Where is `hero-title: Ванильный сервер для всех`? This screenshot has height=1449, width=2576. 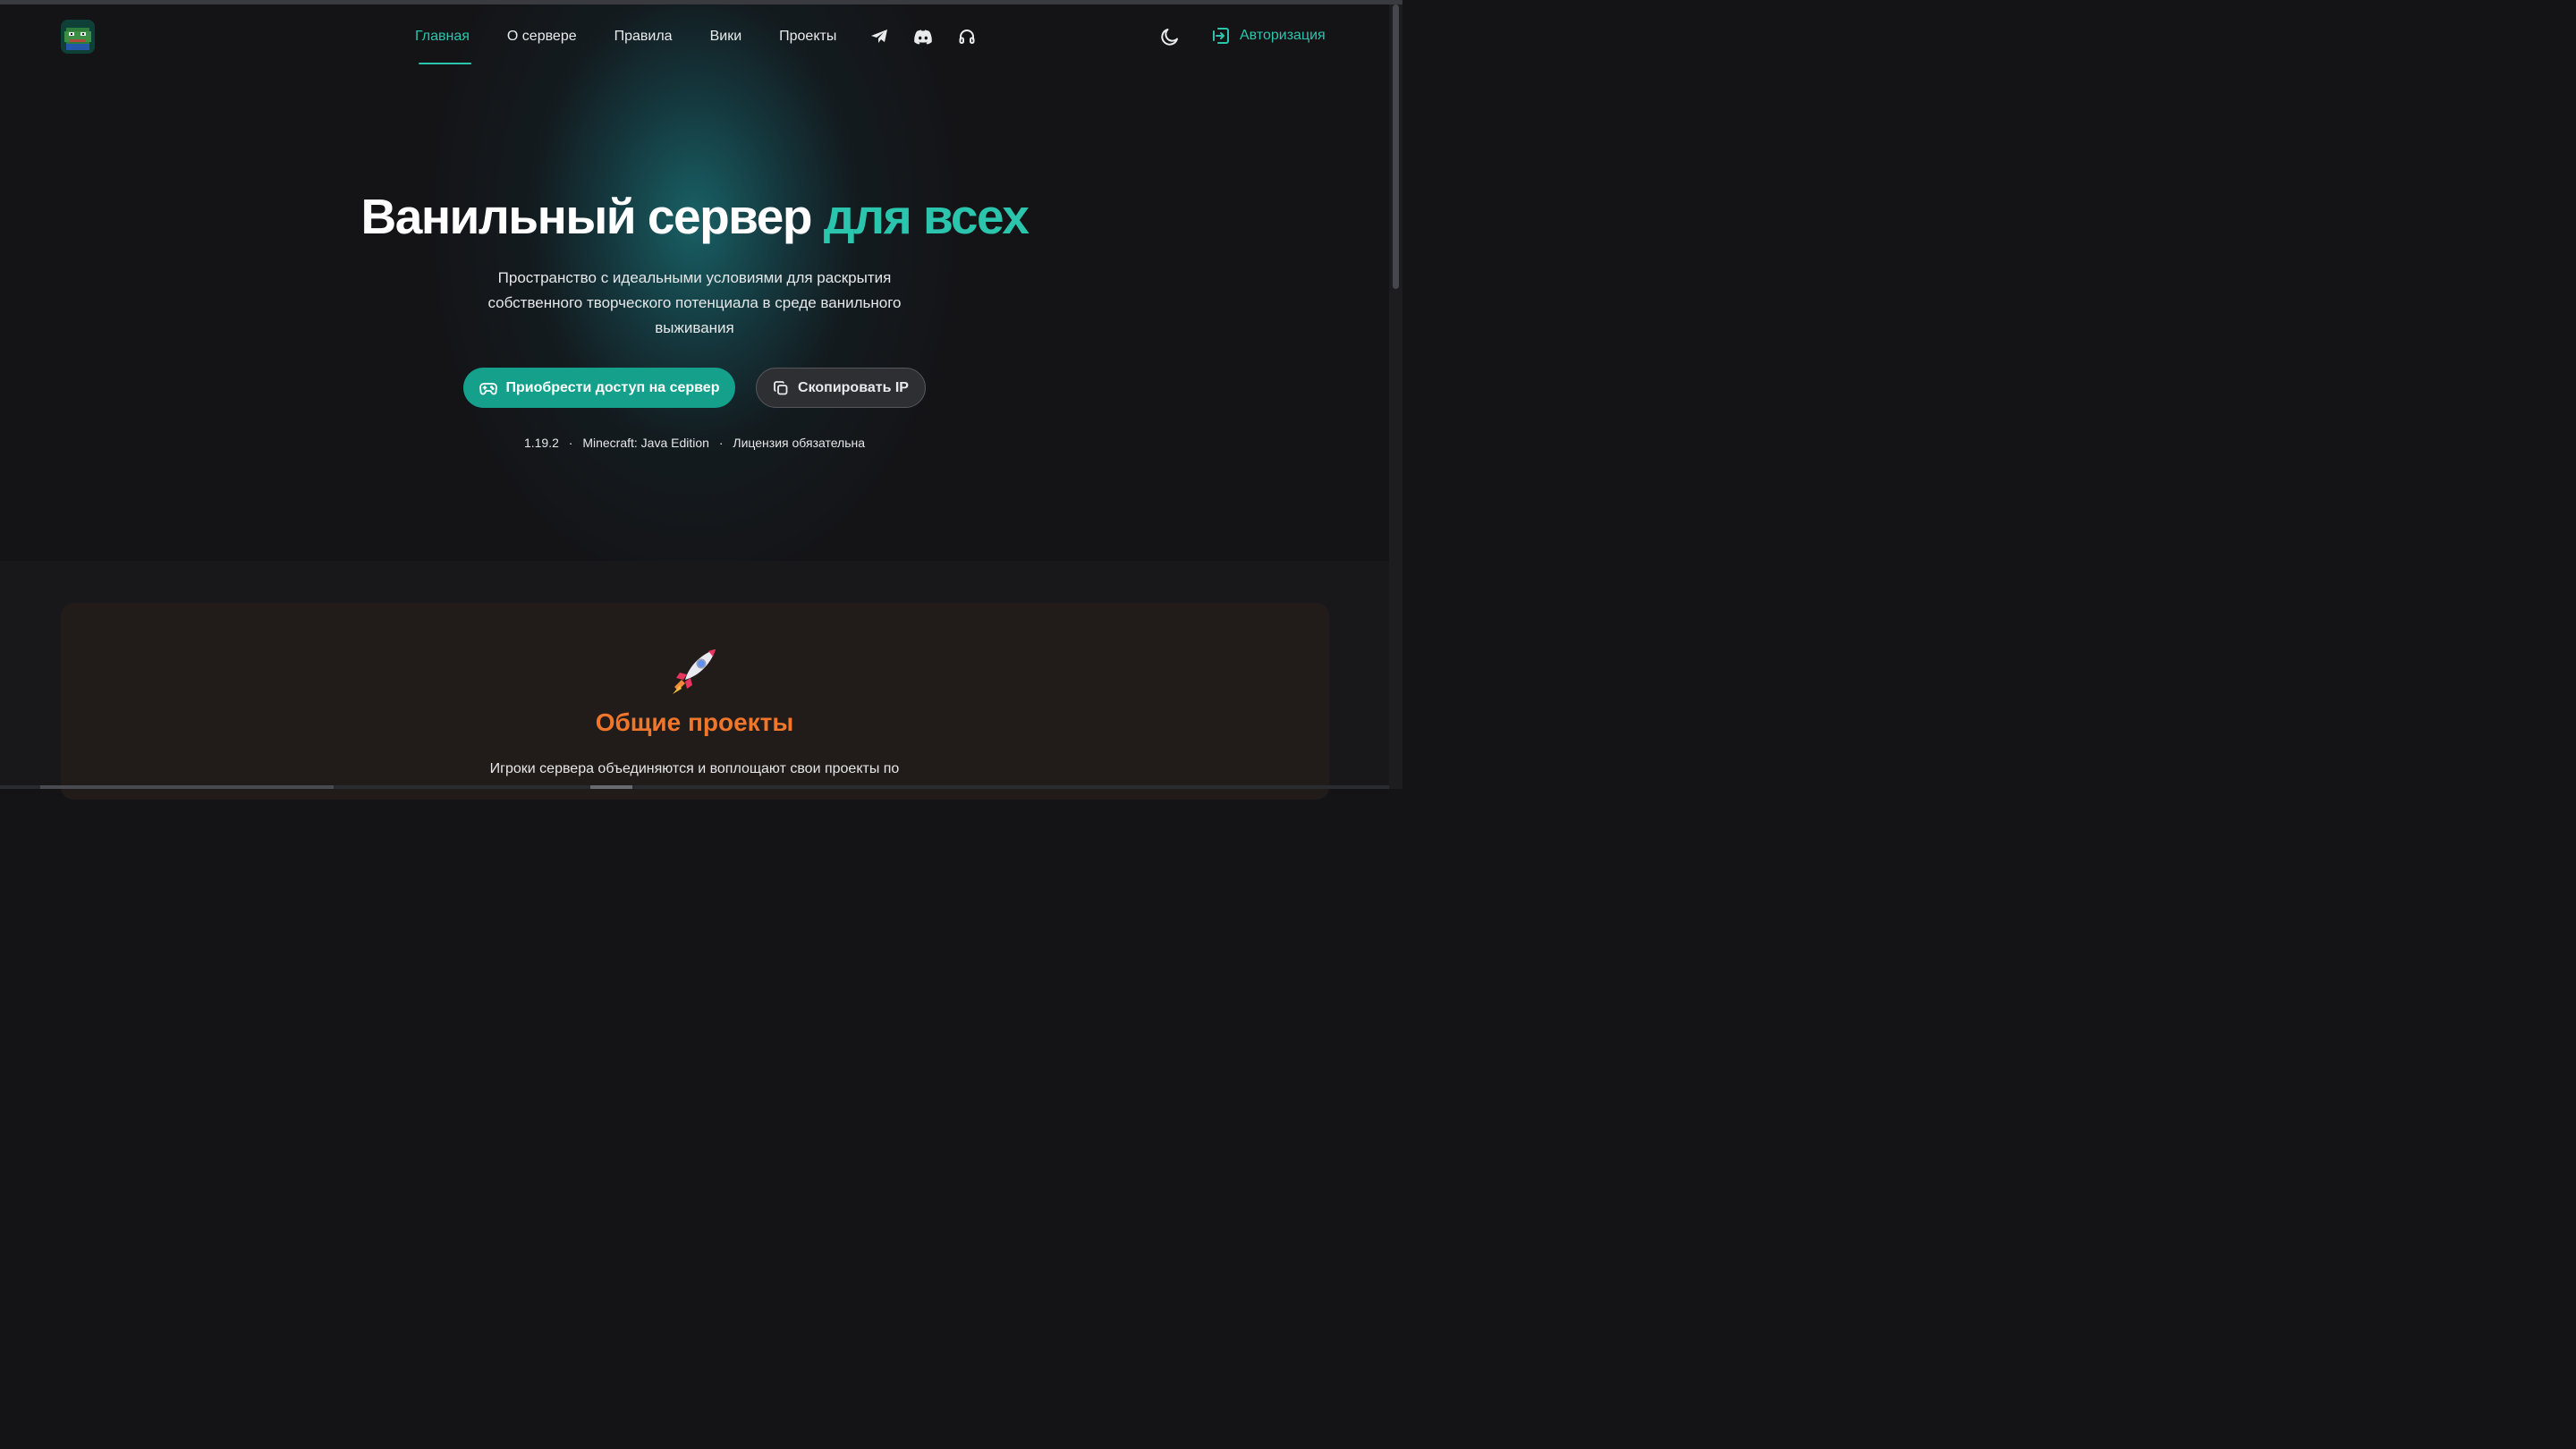 hero-title: Ванильный сервер для всех is located at coordinates (694, 216).